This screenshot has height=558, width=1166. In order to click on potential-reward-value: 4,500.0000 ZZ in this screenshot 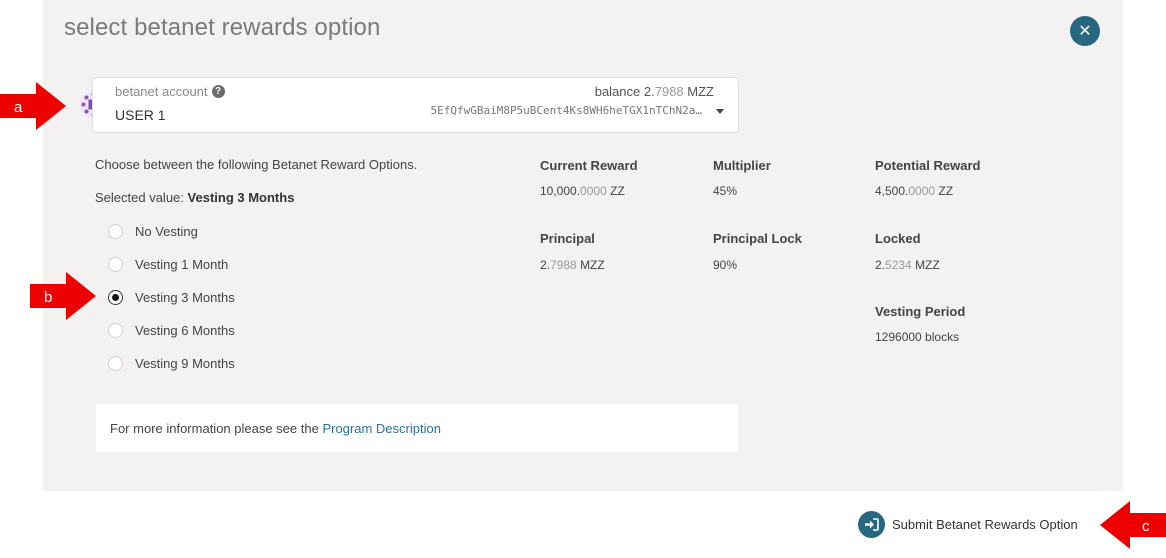, I will do `click(914, 191)`.